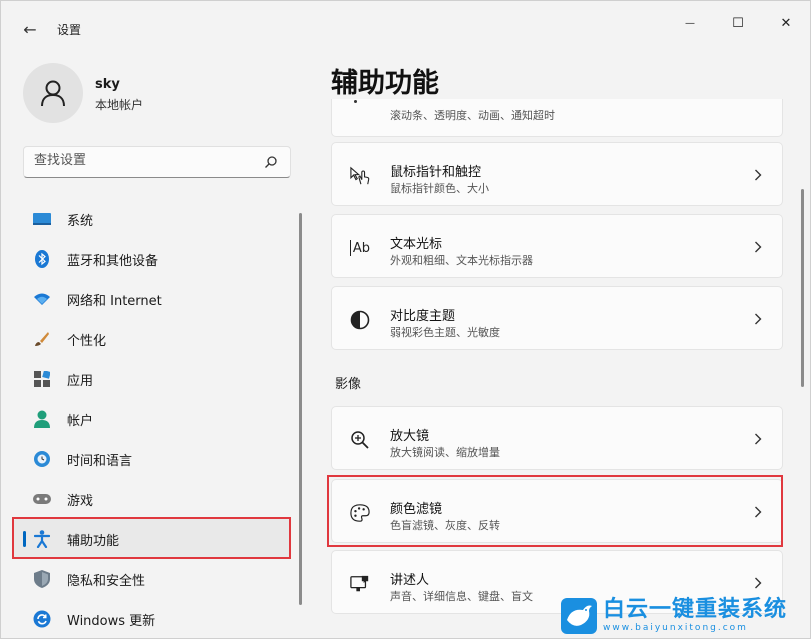 This screenshot has height=639, width=811. What do you see at coordinates (445, 332) in the screenshot?
I see `card-subtitle: 弱视彩色主题、光敏度` at bounding box center [445, 332].